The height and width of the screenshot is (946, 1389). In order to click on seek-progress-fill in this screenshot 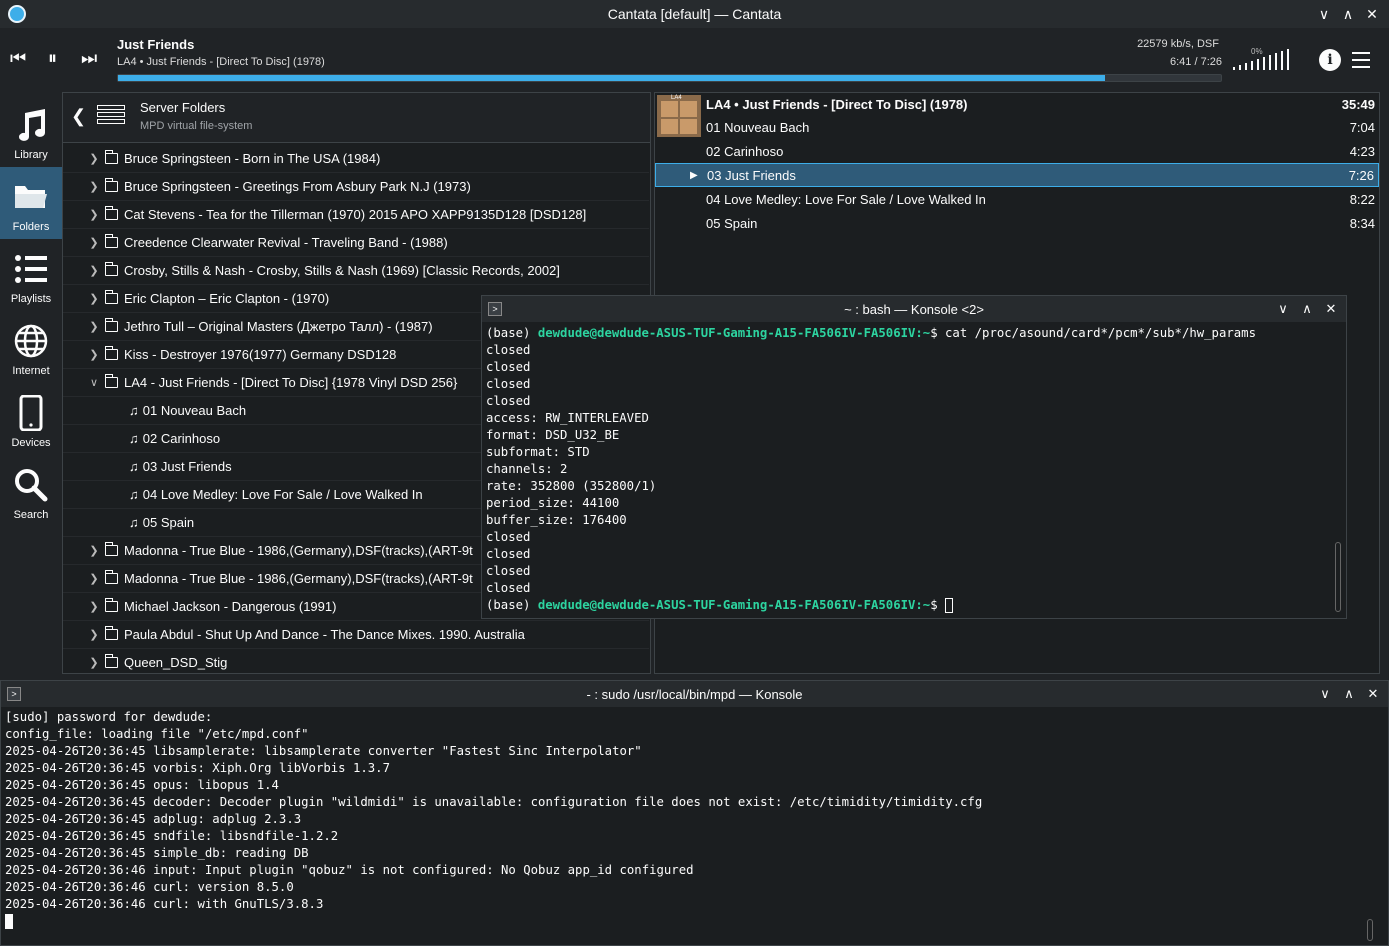, I will do `click(612, 78)`.